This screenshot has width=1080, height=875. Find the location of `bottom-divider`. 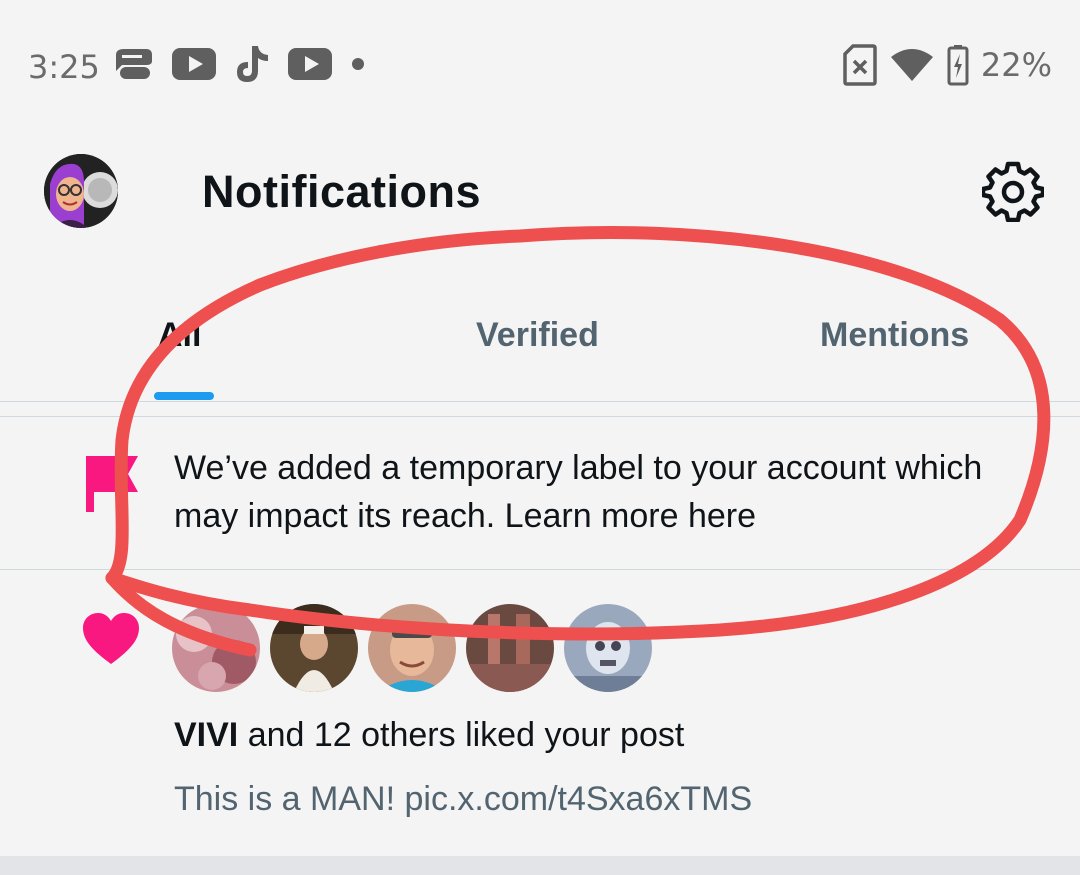

bottom-divider is located at coordinates (540, 865).